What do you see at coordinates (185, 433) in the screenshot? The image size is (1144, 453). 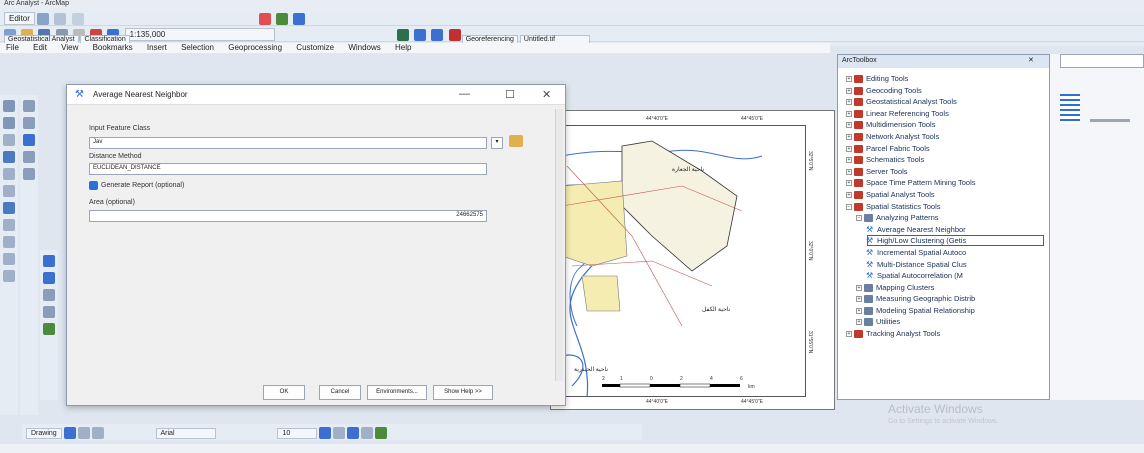 I see `font-select: Arial` at bounding box center [185, 433].